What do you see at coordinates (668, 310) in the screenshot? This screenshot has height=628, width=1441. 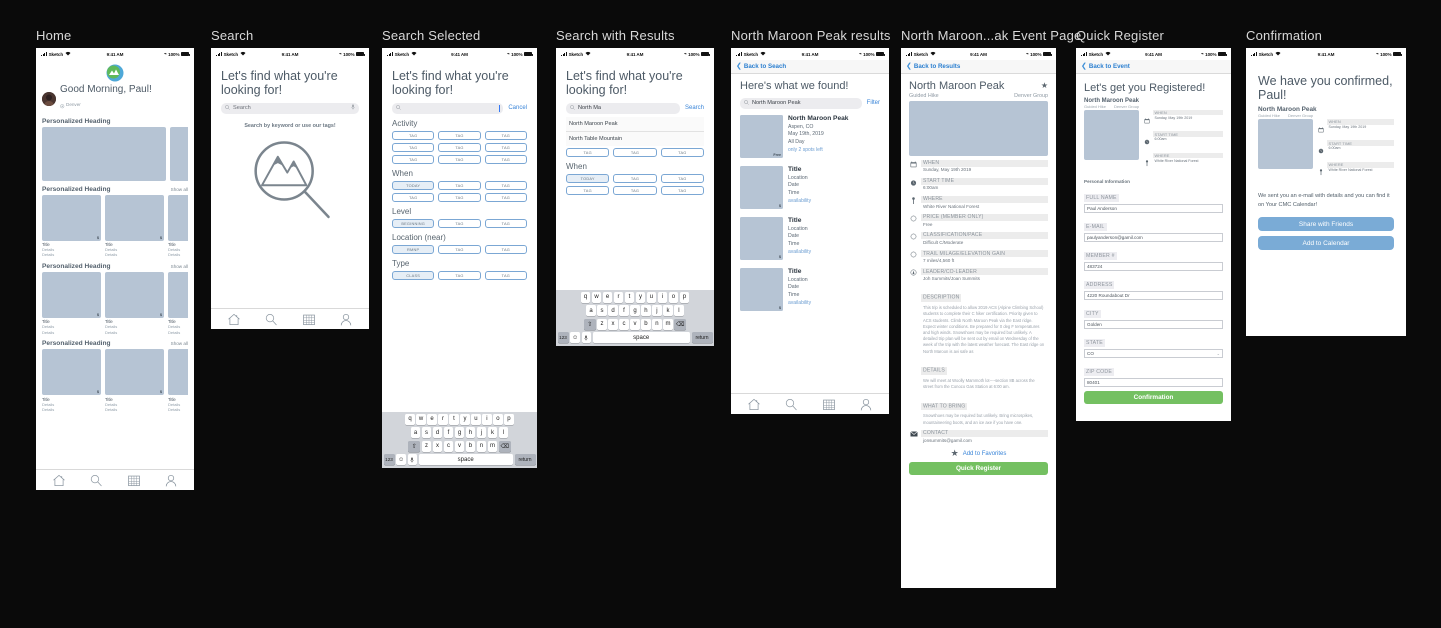 I see `key: k` at bounding box center [668, 310].